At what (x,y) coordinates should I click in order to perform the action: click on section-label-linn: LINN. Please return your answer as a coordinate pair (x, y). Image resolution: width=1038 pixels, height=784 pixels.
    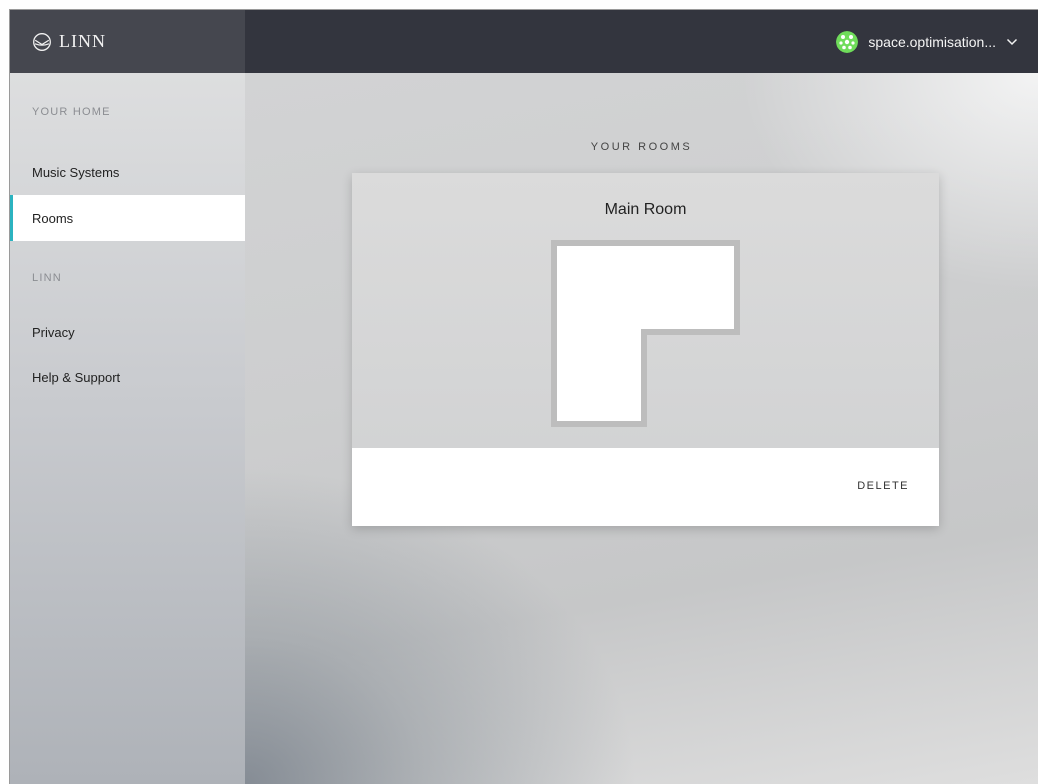
    Looking at the image, I should click on (47, 278).